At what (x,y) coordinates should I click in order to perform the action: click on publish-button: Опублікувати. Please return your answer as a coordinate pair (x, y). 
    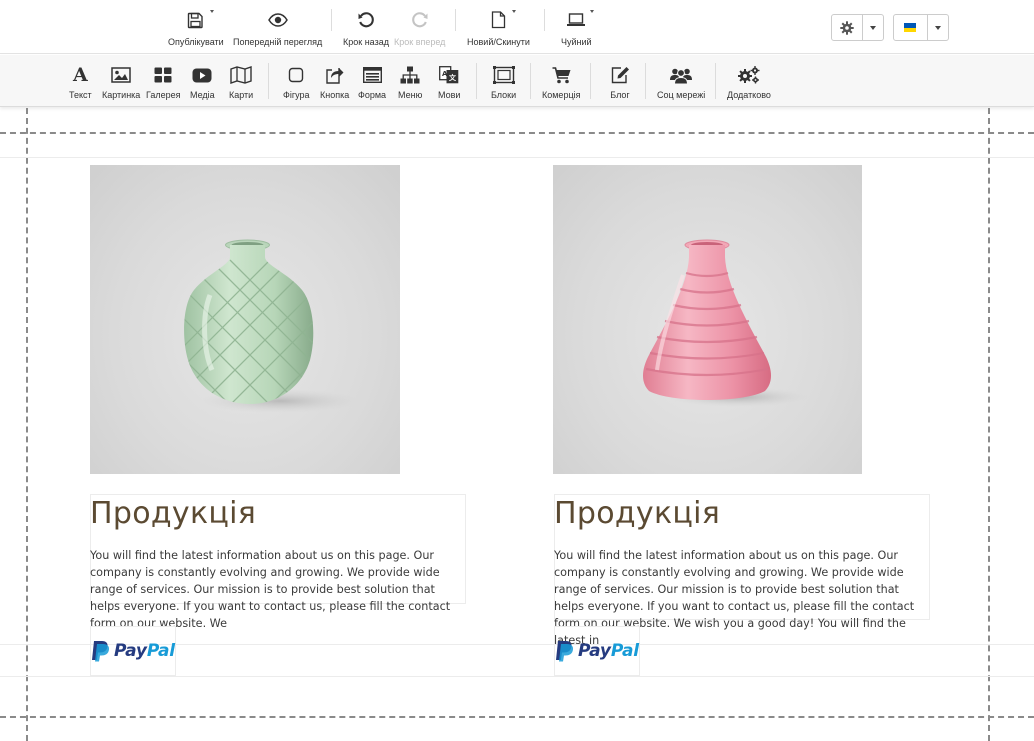
    Looking at the image, I should click on (196, 27).